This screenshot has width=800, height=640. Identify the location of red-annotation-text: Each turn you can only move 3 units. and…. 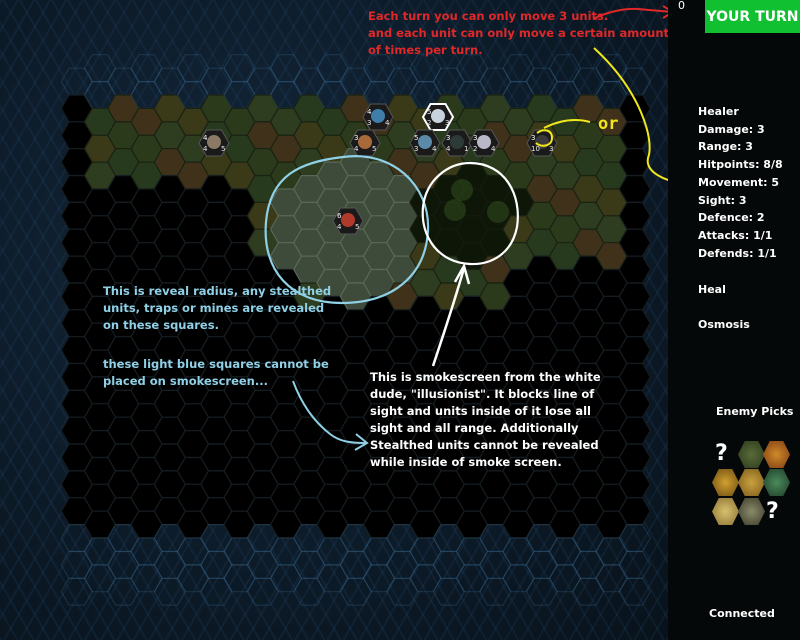
(519, 33).